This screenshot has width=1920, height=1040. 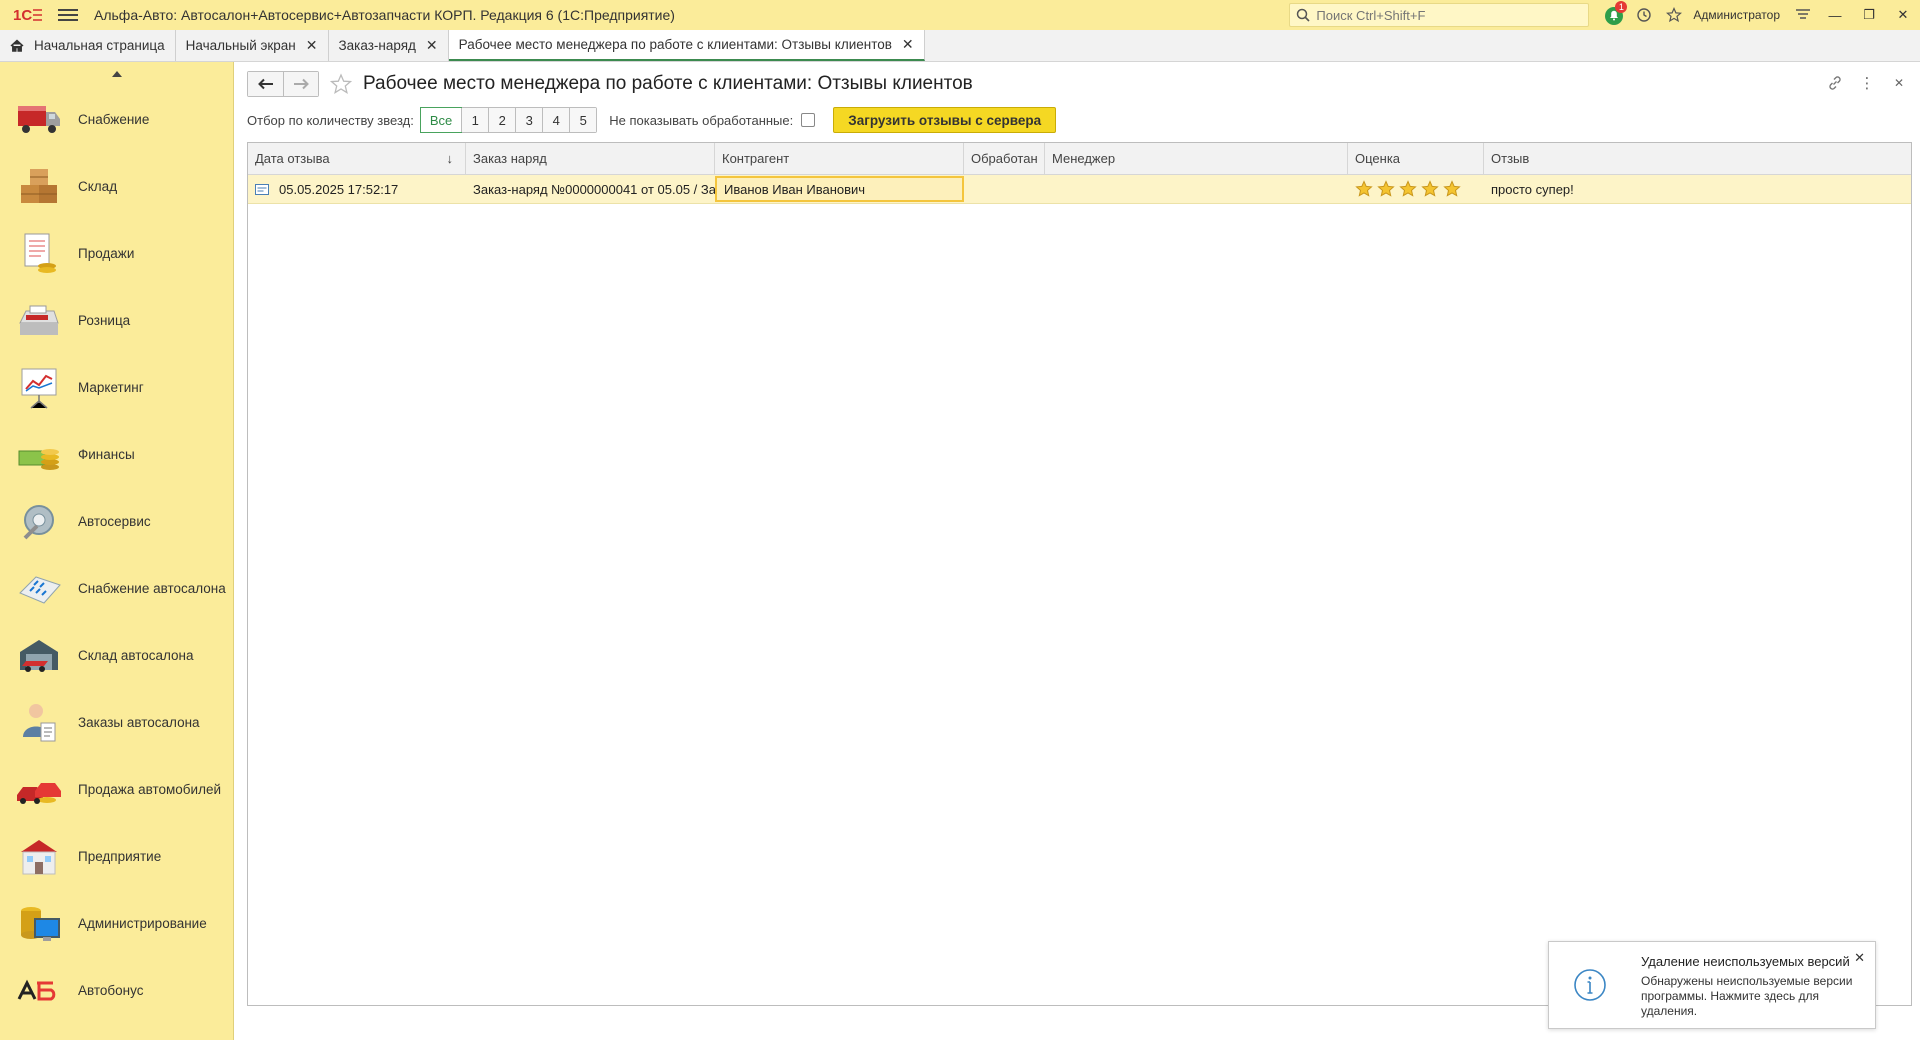 I want to click on sidebar-item-warehouse: Склад, so click(x=116, y=186).